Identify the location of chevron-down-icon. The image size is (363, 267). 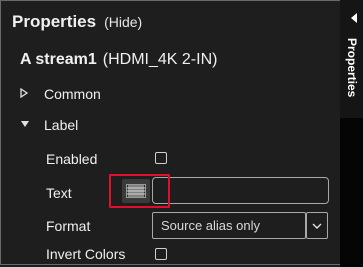
(317, 226).